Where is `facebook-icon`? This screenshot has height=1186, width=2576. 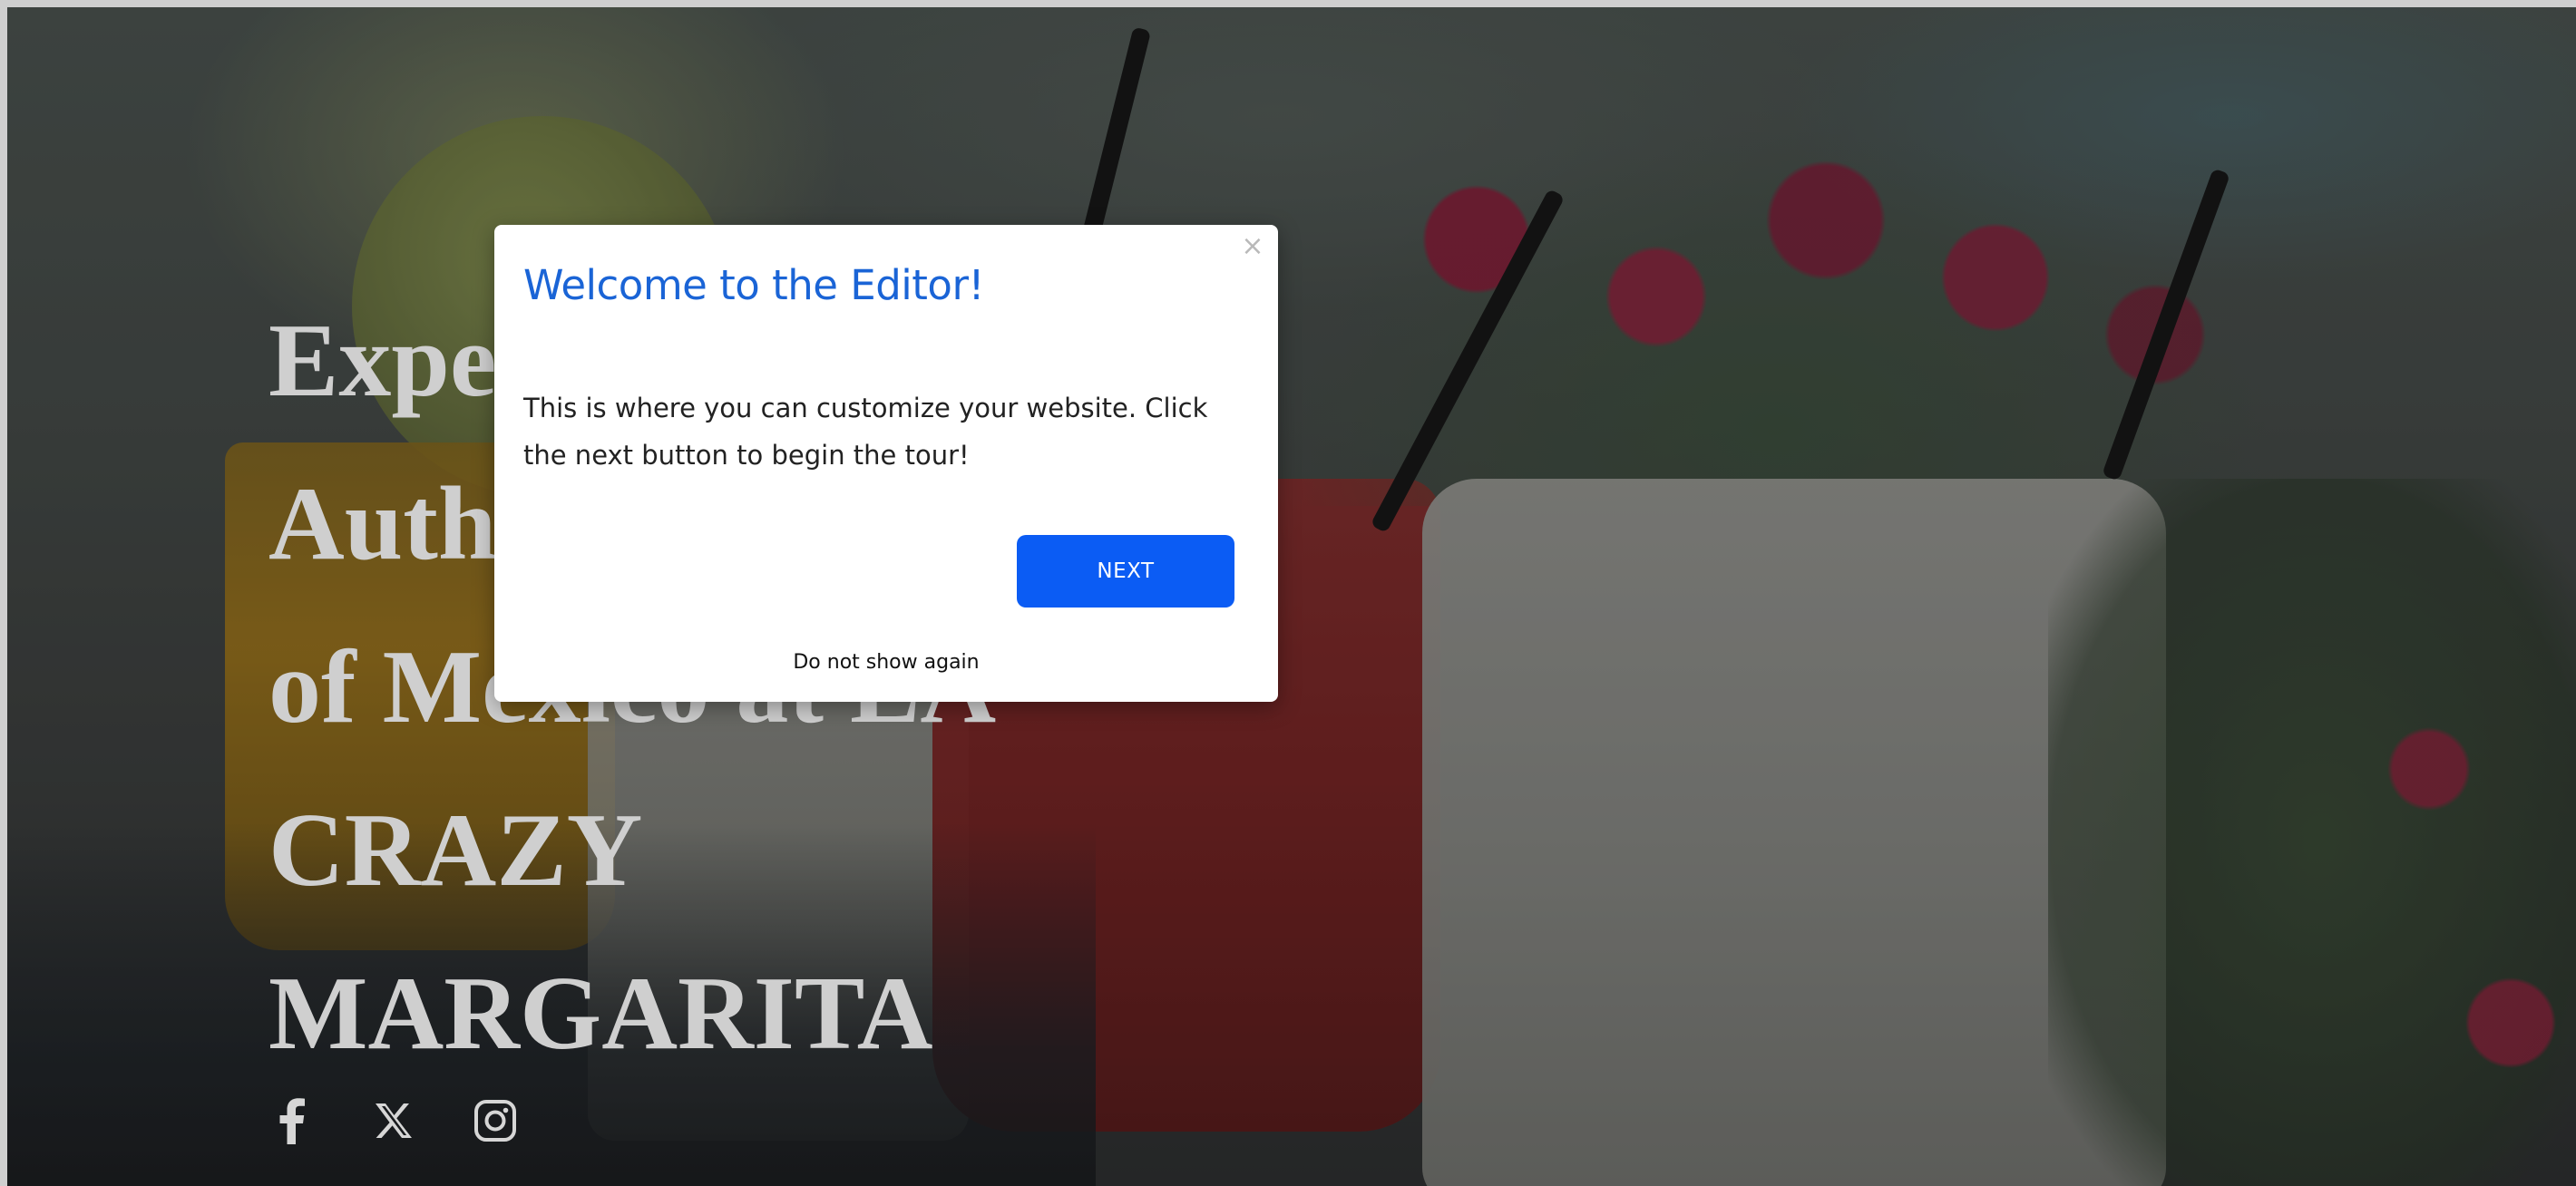
facebook-icon is located at coordinates (292, 1120).